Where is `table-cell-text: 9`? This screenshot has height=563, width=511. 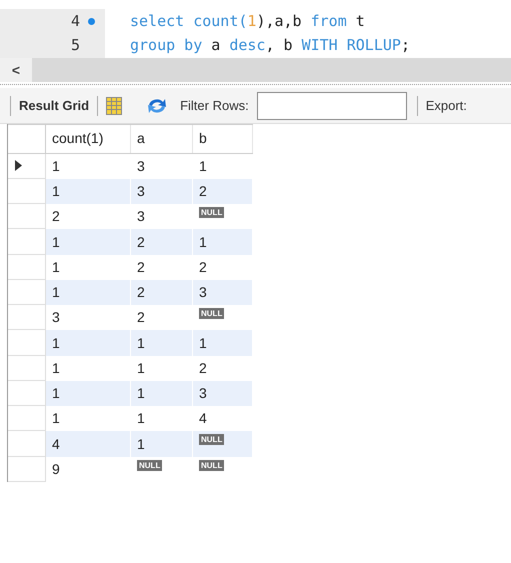
table-cell-text: 9 is located at coordinates (56, 469).